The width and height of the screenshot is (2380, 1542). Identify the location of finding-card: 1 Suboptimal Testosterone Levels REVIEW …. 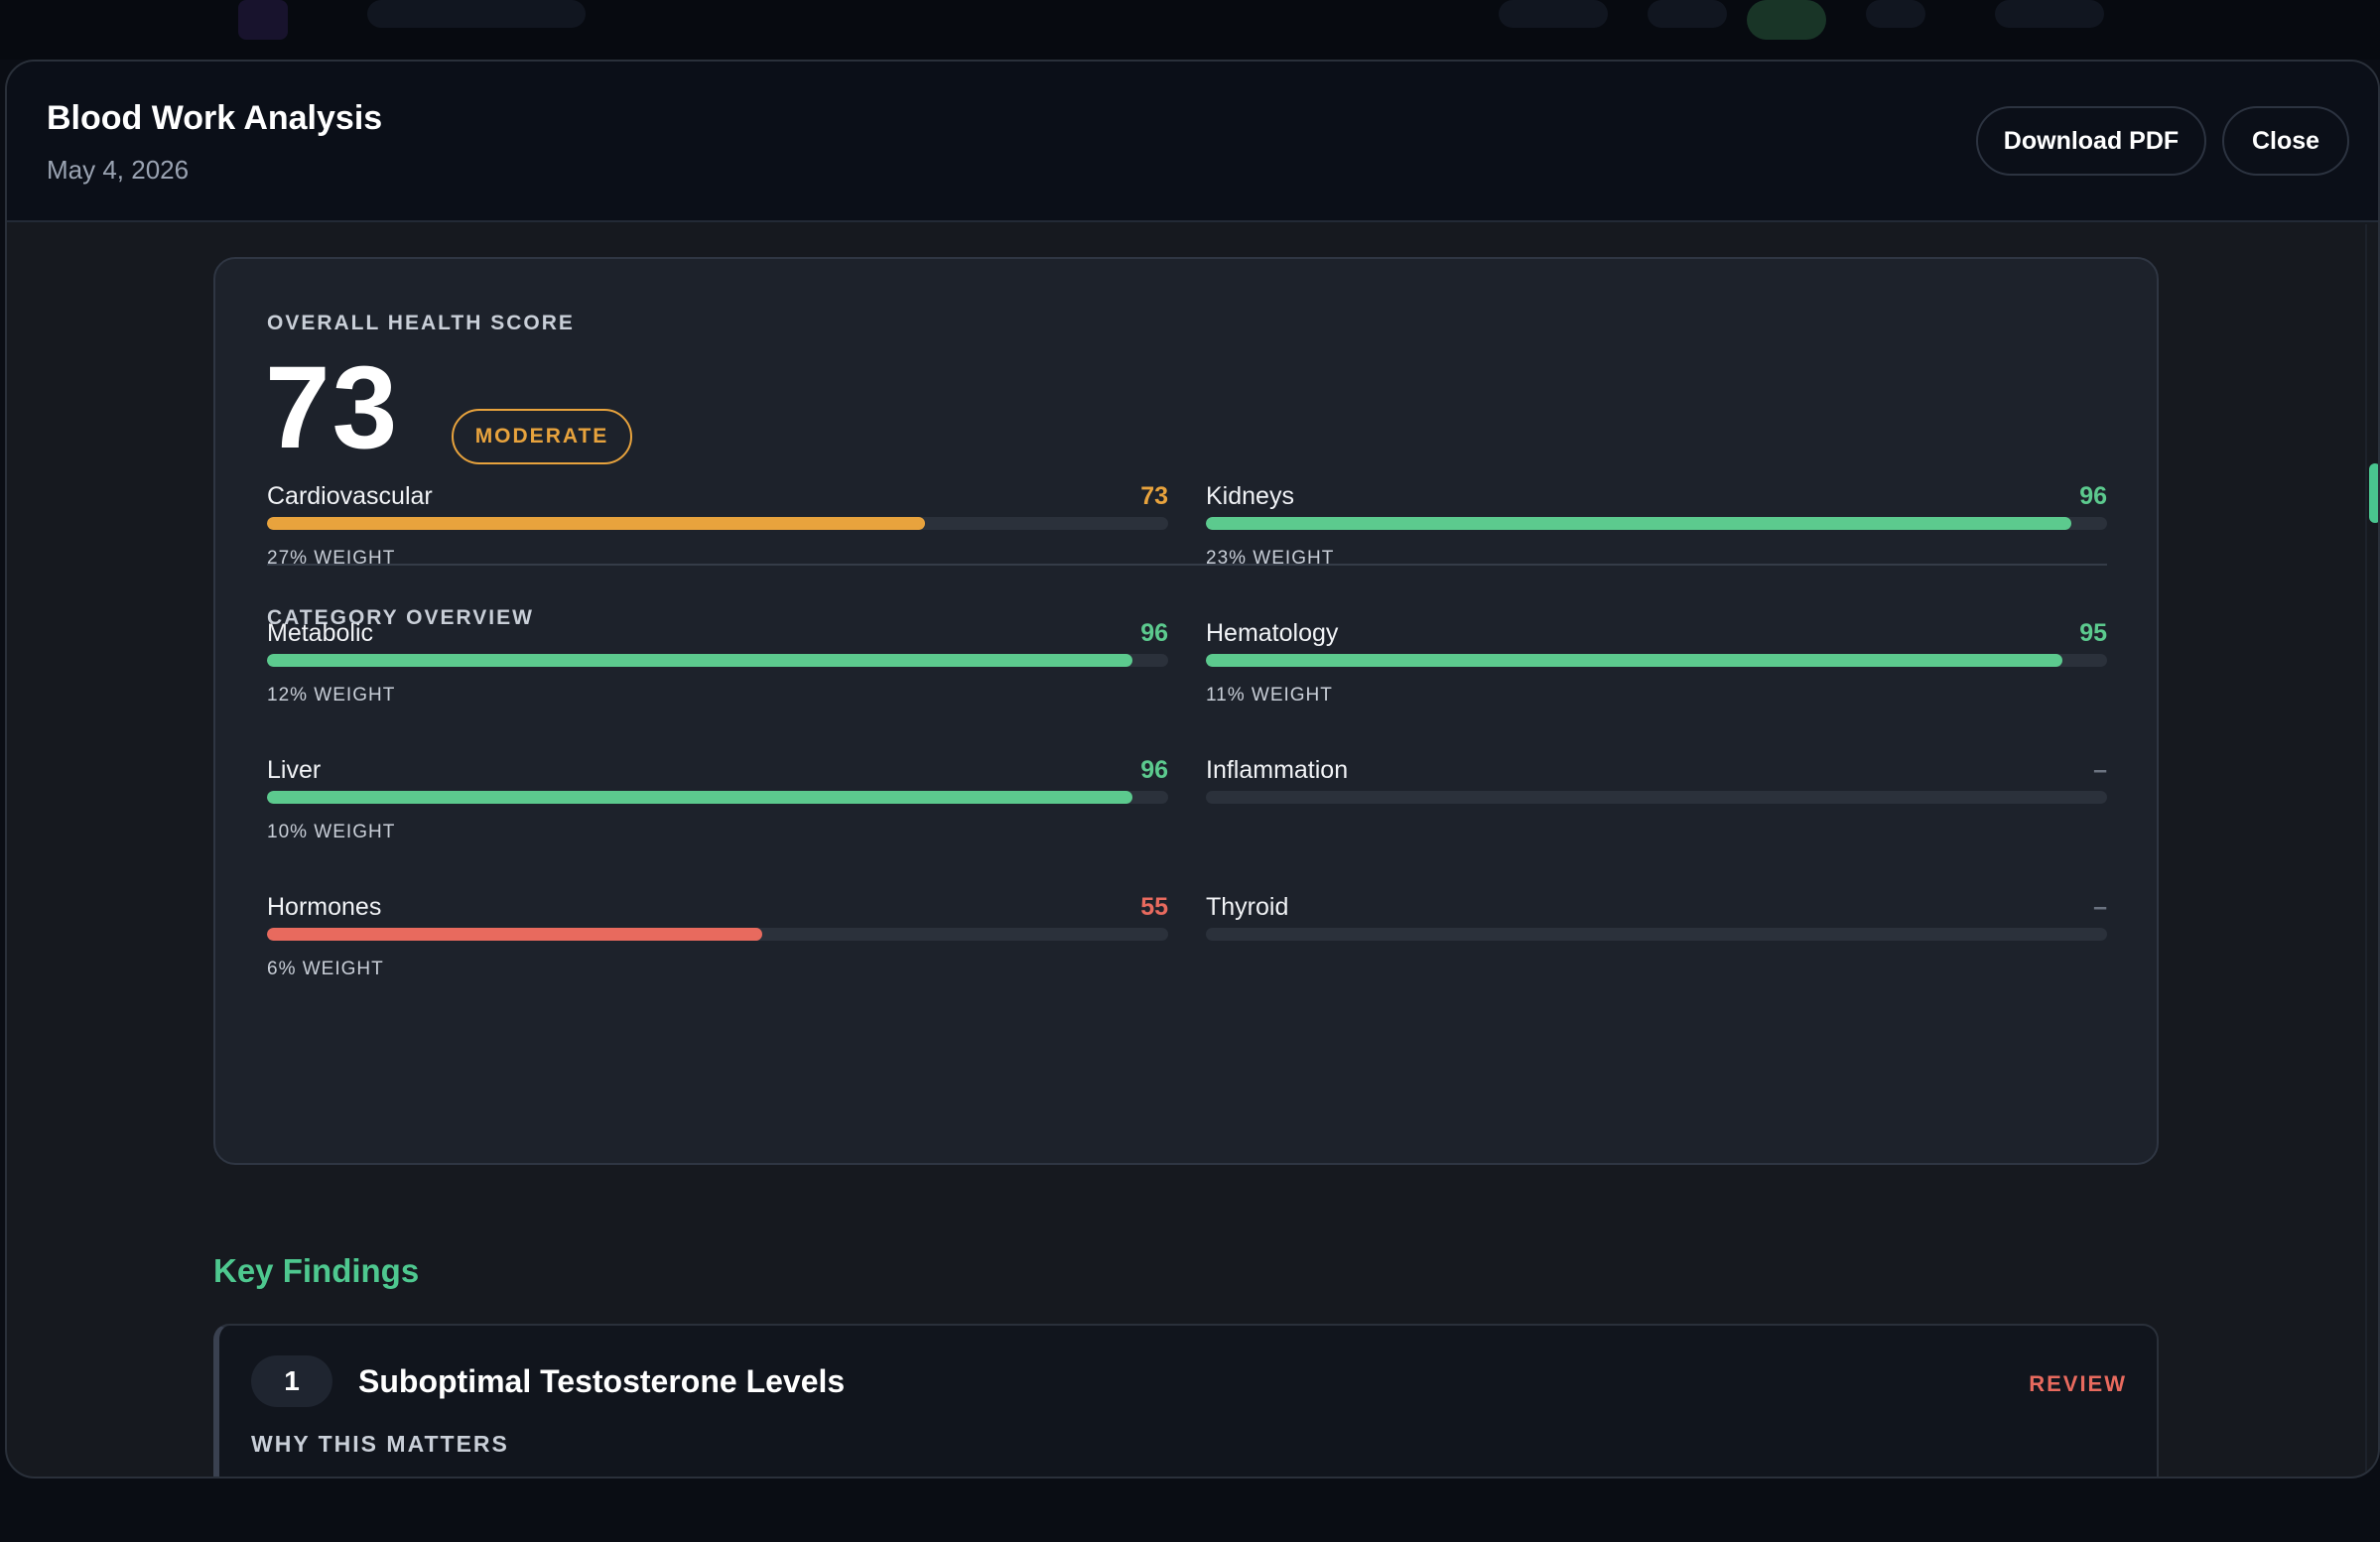
(1186, 1400).